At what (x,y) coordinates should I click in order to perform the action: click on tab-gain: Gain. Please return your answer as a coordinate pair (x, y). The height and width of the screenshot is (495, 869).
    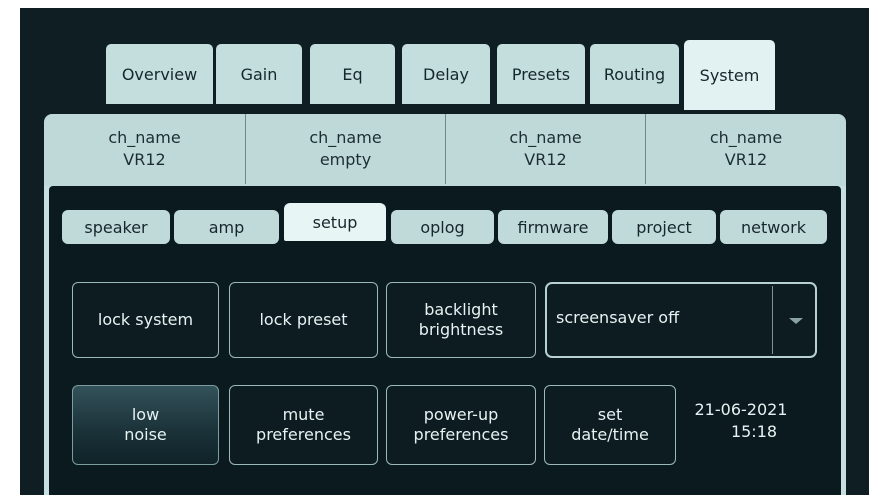
    Looking at the image, I should click on (259, 74).